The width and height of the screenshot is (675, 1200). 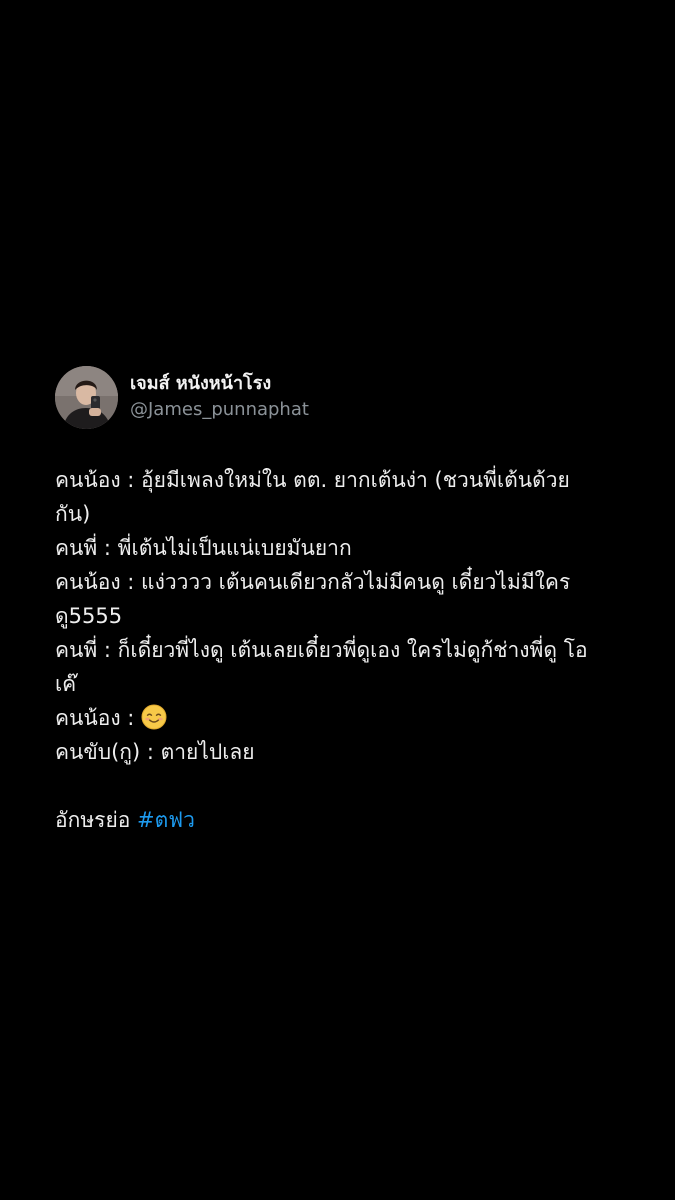 I want to click on hashtag-link: #ตฟว, so click(x=166, y=820).